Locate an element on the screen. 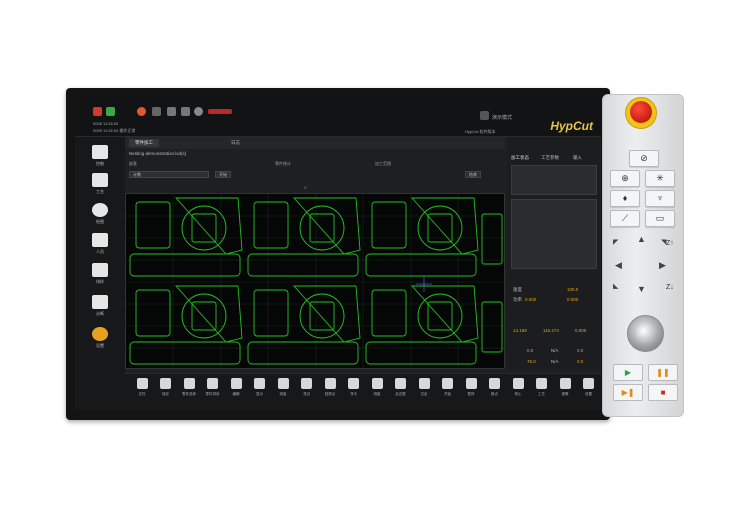 The height and width of the screenshot is (513, 750). toolbar-label: 显示 is located at coordinates (259, 394).